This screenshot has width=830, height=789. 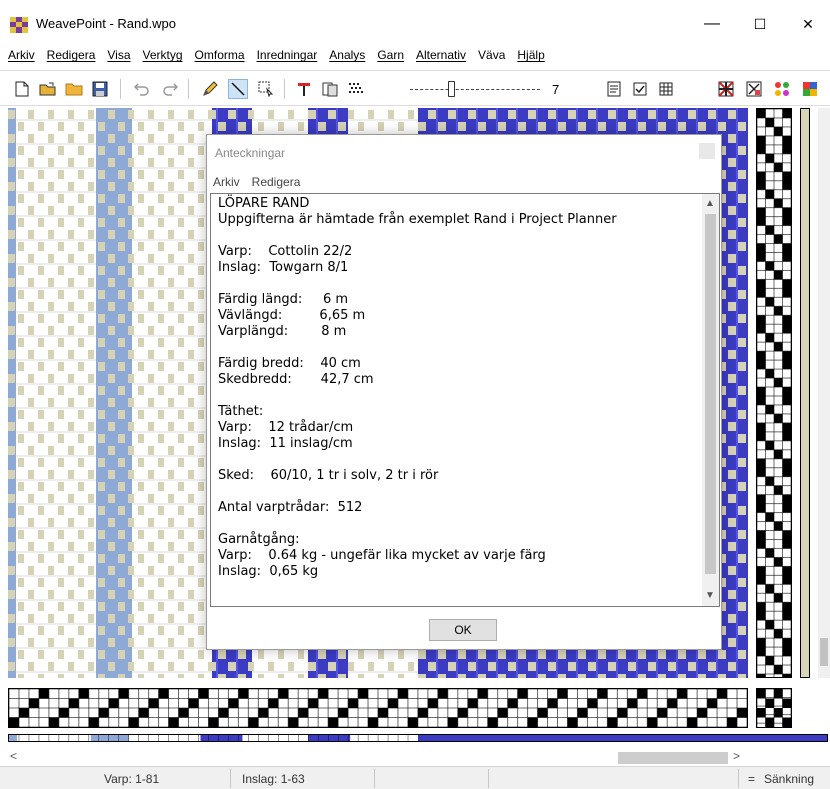 What do you see at coordinates (752, 779) in the screenshot?
I see `status-eq: =` at bounding box center [752, 779].